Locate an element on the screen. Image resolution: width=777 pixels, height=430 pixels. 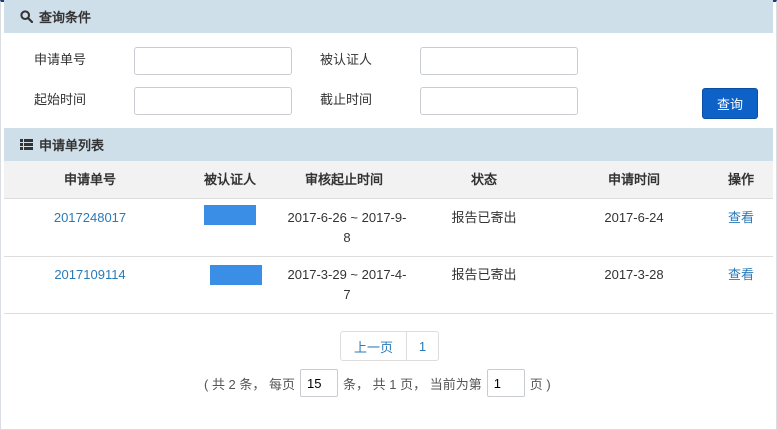
app-no-label: 申请单号 is located at coordinates (60, 59).